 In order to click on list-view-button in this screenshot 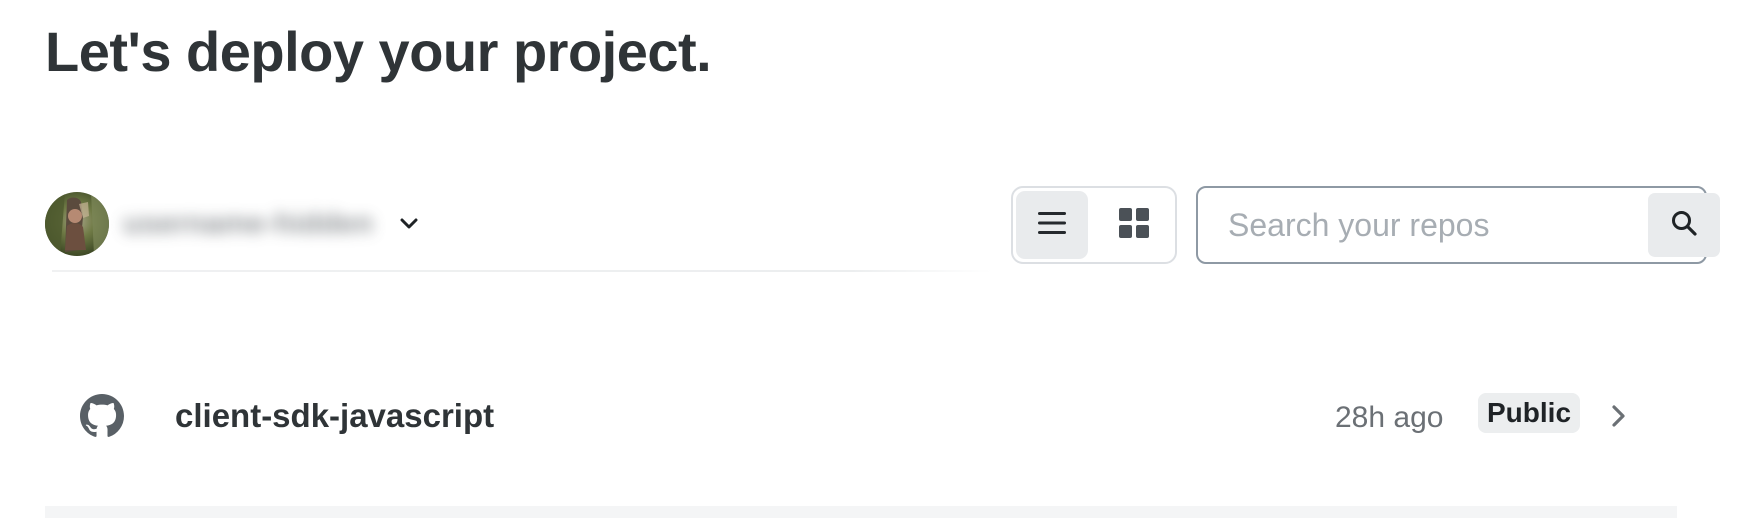, I will do `click(1052, 225)`.